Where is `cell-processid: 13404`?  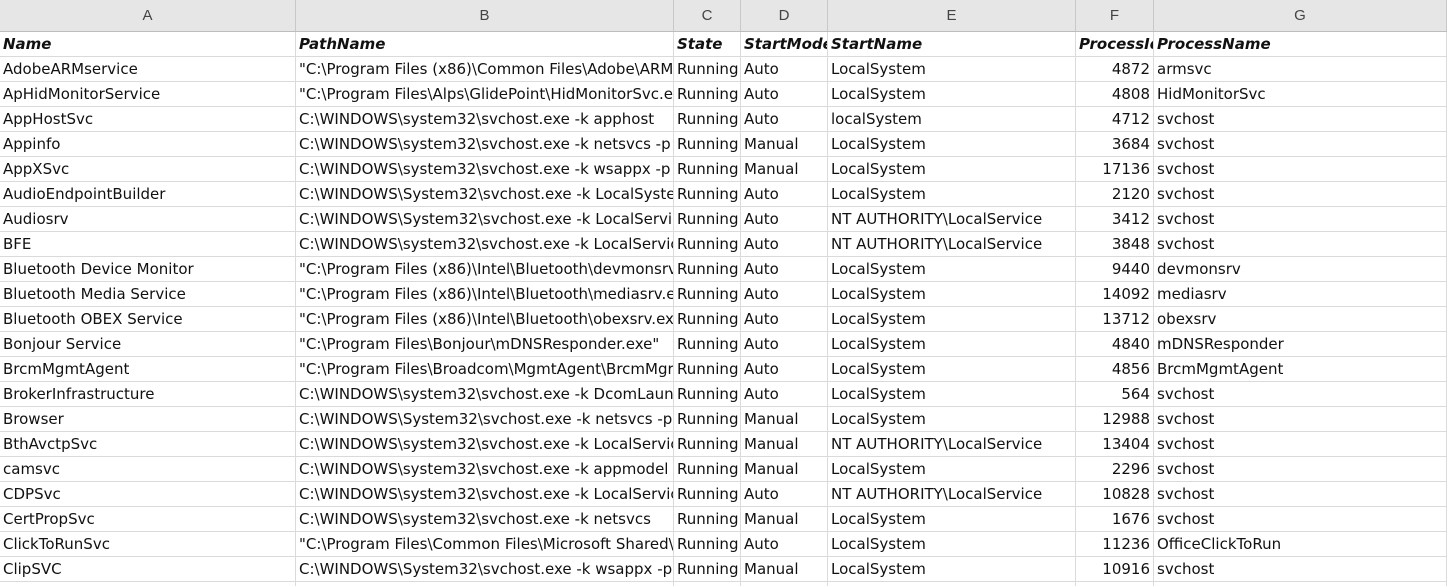 cell-processid: 13404 is located at coordinates (1115, 444).